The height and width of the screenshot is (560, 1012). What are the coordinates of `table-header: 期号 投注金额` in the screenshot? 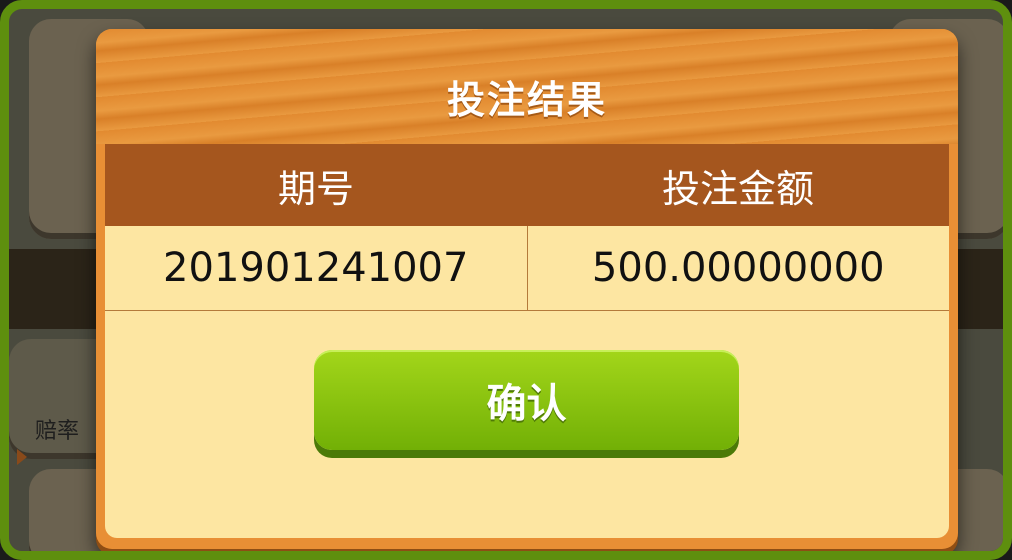 It's located at (527, 185).